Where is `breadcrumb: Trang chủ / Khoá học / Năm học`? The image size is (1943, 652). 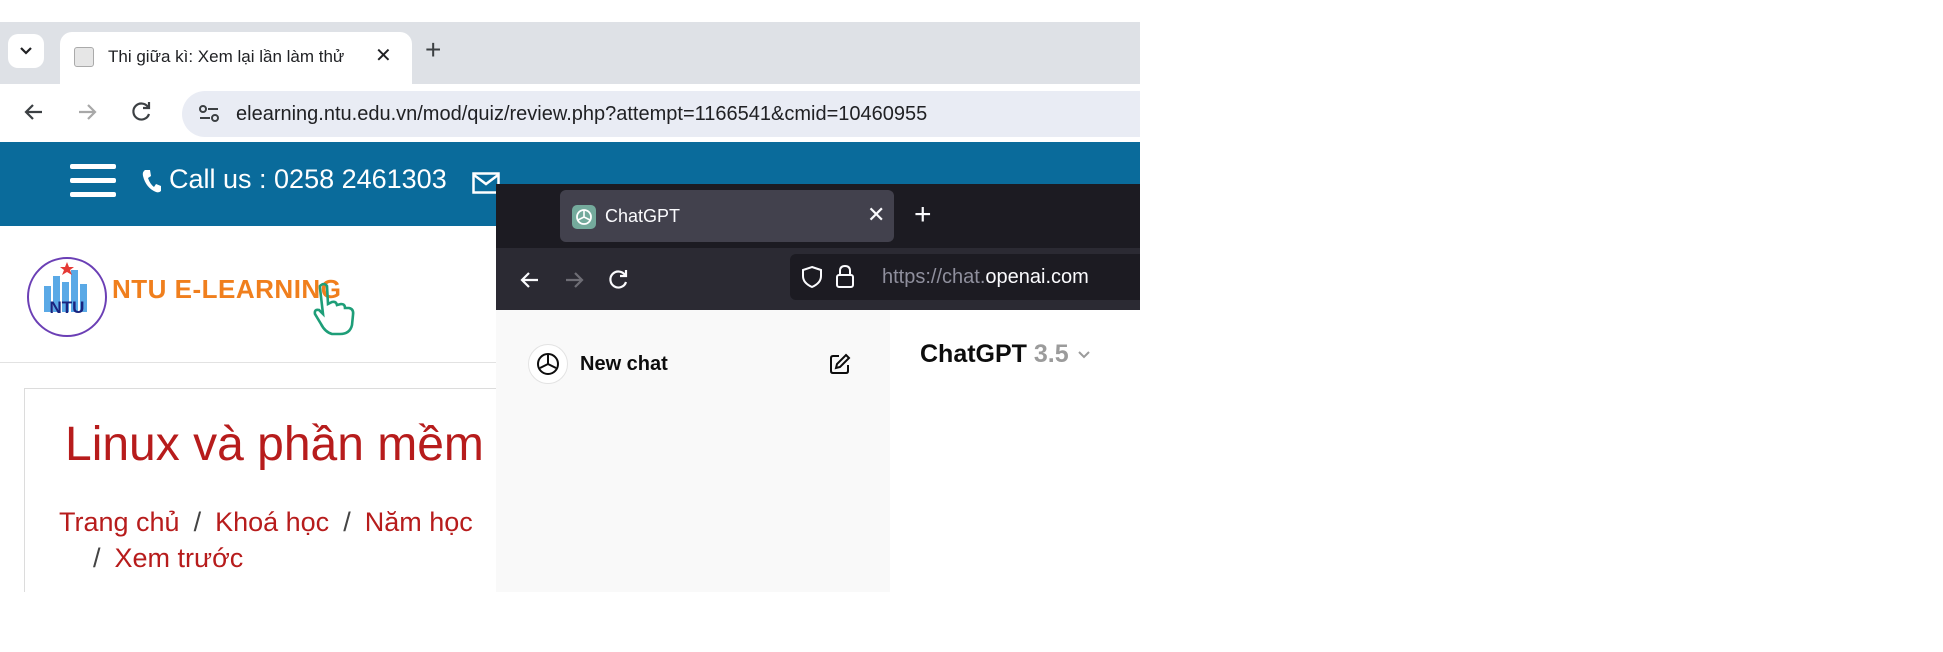 breadcrumb: Trang chủ / Khoá học / Năm học is located at coordinates (266, 522).